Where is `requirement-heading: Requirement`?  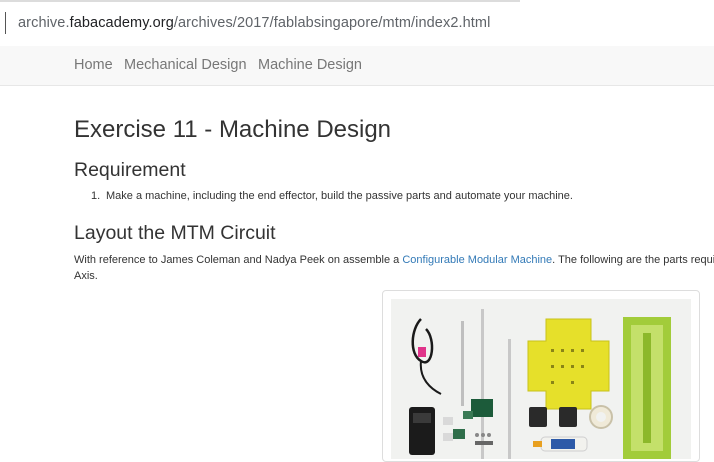 requirement-heading: Requirement is located at coordinates (130, 170).